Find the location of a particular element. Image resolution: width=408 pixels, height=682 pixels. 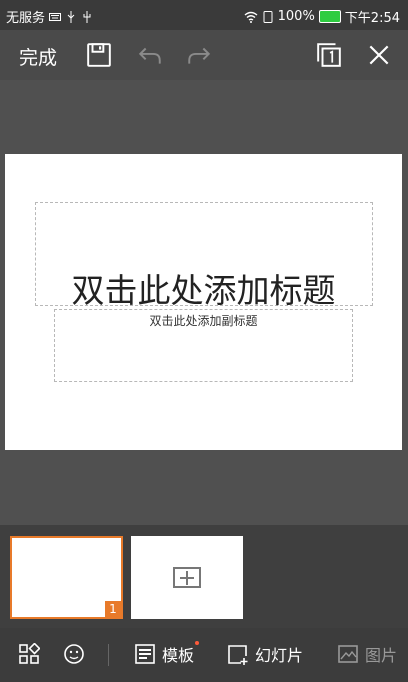

undo-icon is located at coordinates (150, 55).